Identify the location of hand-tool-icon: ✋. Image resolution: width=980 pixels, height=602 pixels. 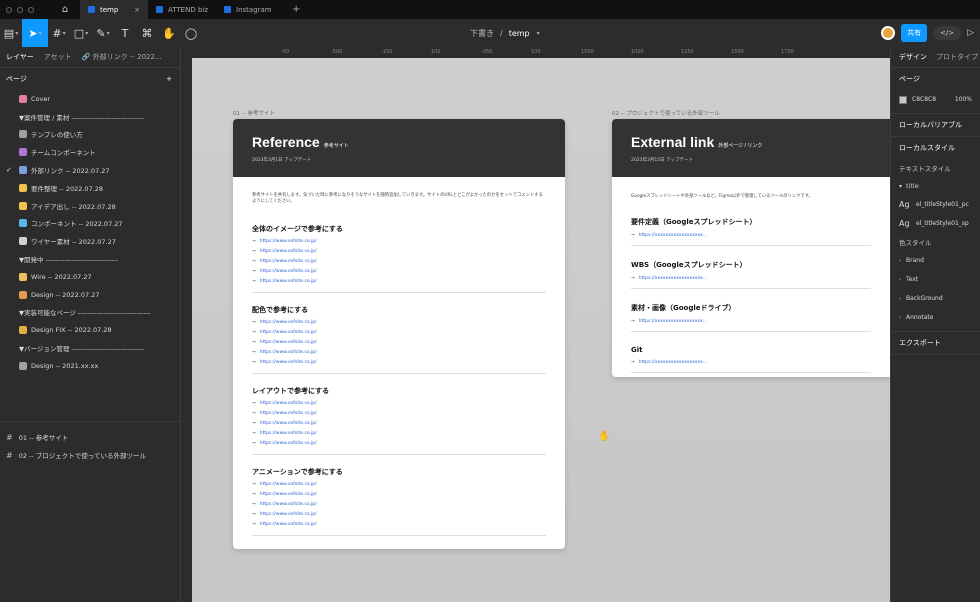
(169, 33).